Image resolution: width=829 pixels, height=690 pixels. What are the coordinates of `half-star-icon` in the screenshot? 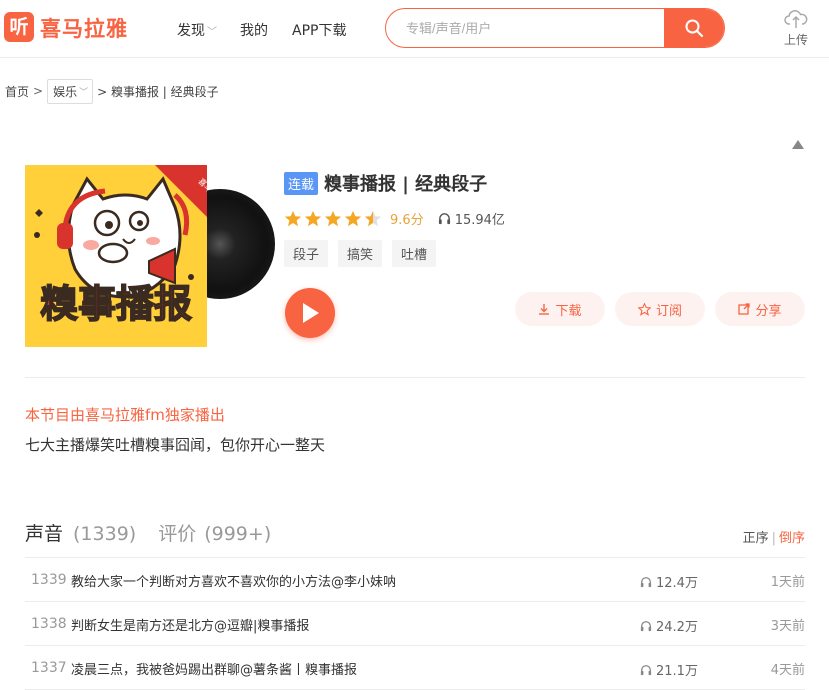 It's located at (373, 218).